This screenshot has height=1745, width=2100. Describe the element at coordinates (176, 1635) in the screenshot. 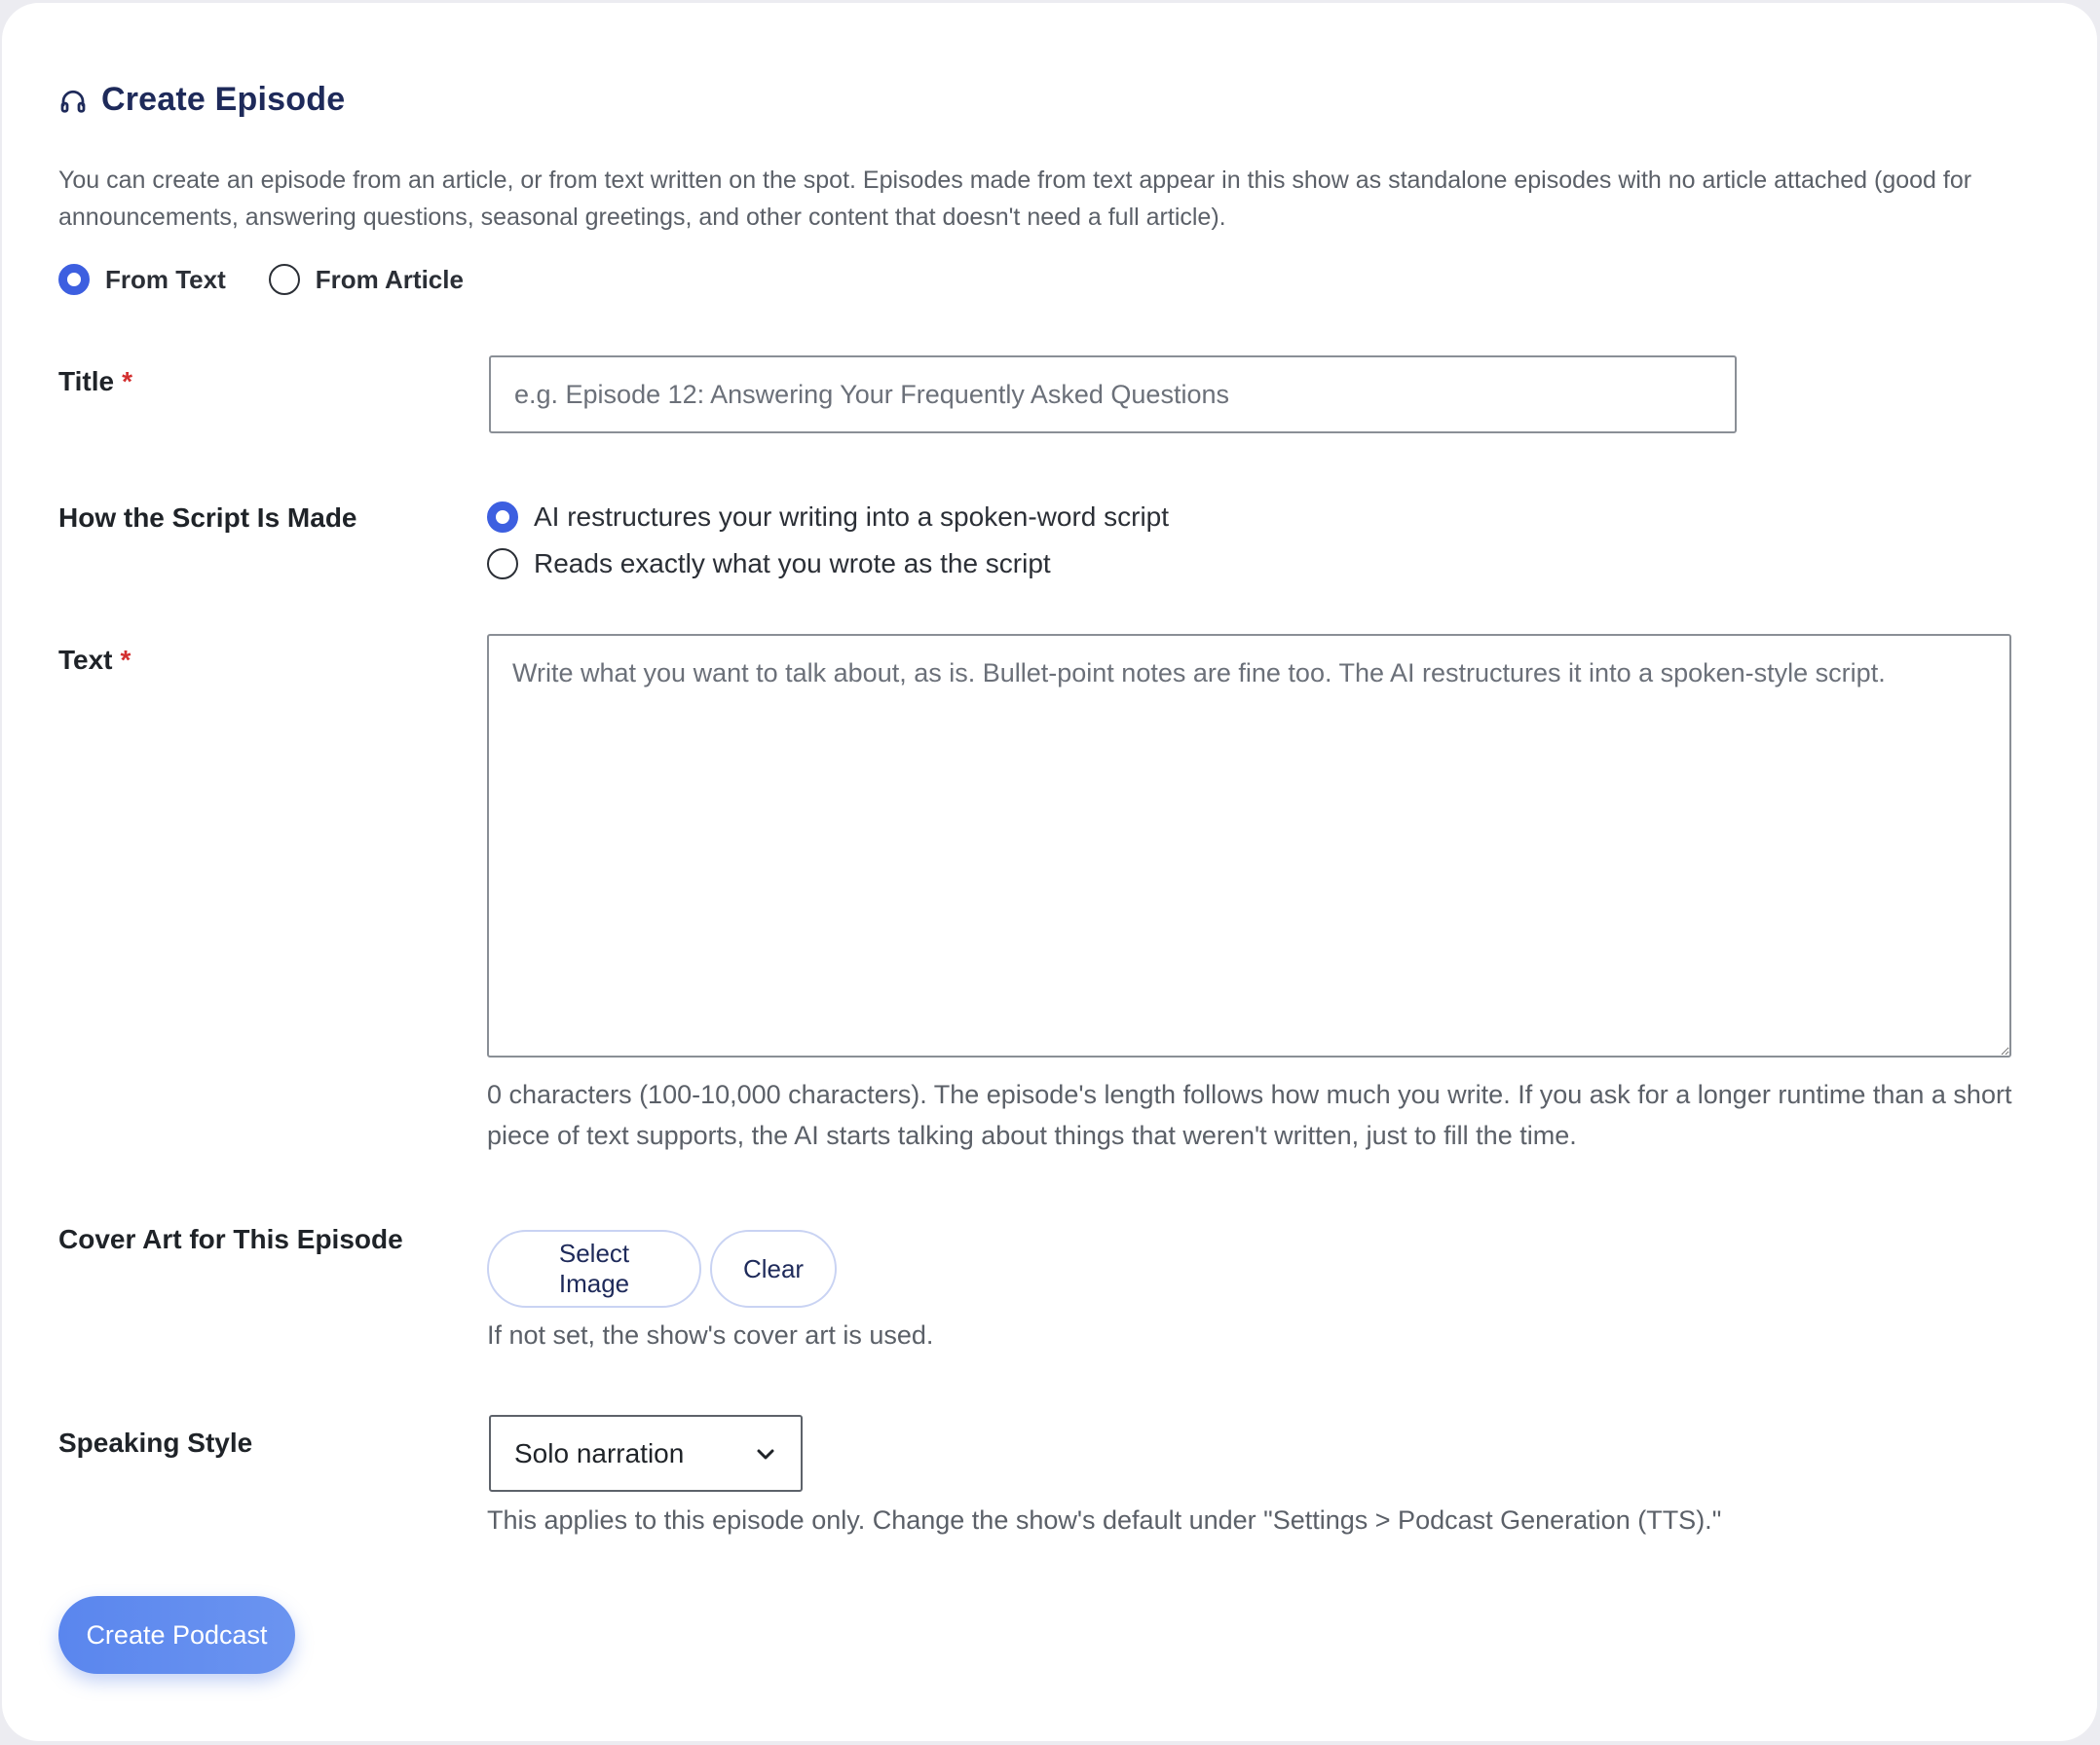

I see `create-podcast-button: Create Podcast` at that location.